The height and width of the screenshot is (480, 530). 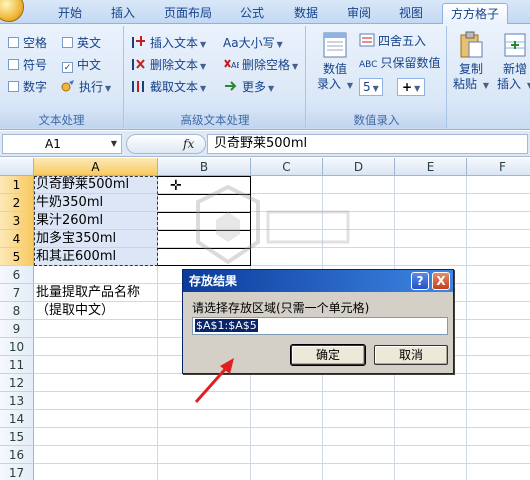 What do you see at coordinates (306, 13) in the screenshot?
I see `tab-data: 数据` at bounding box center [306, 13].